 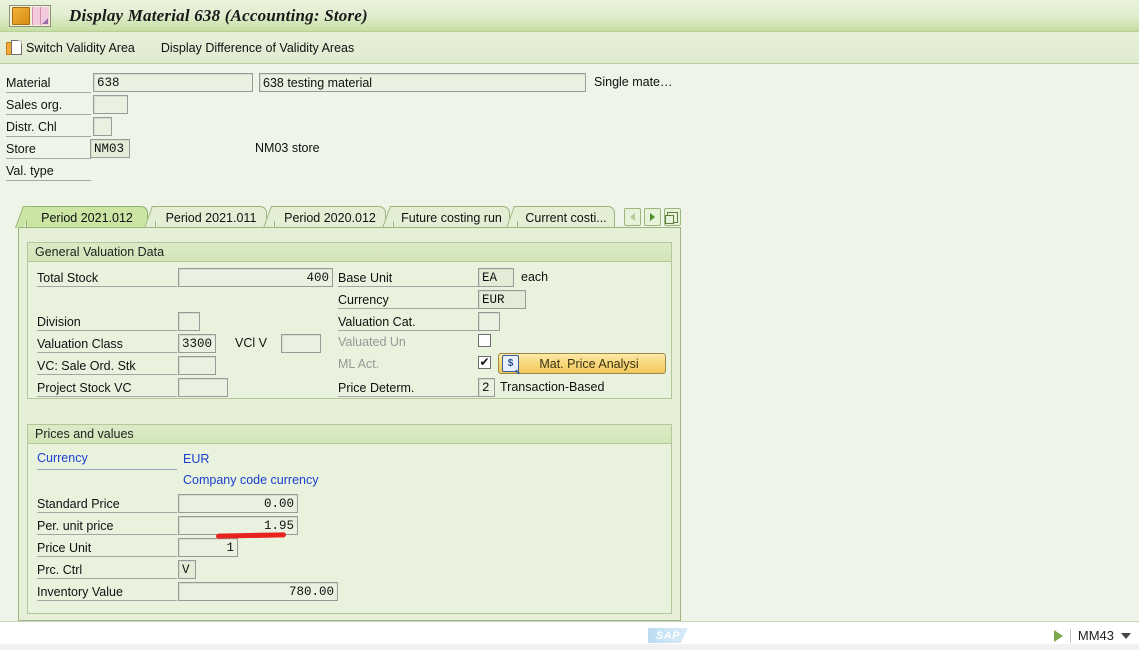 What do you see at coordinates (552, 387) in the screenshot?
I see `price-determ-text: Transaction-Based` at bounding box center [552, 387].